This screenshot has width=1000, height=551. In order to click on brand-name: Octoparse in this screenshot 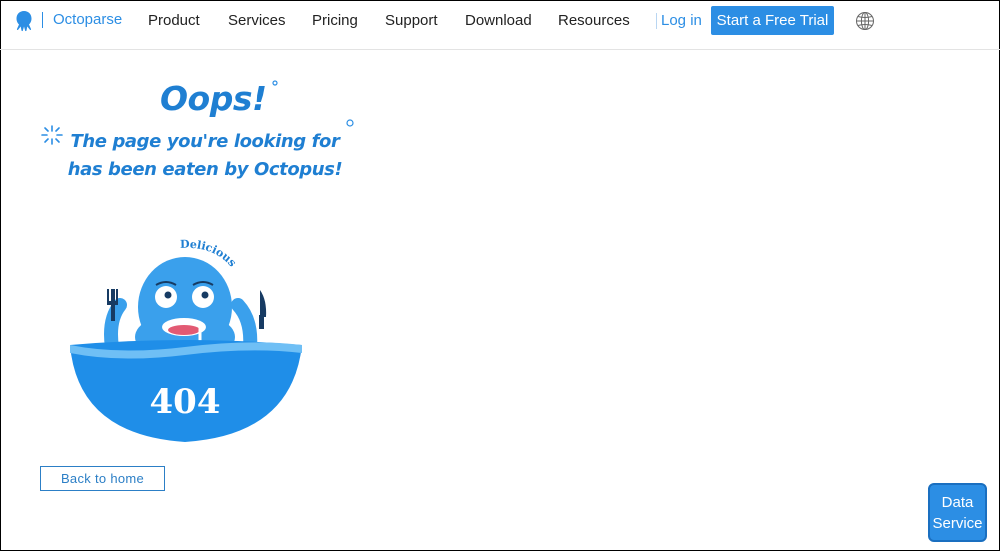, I will do `click(87, 19)`.